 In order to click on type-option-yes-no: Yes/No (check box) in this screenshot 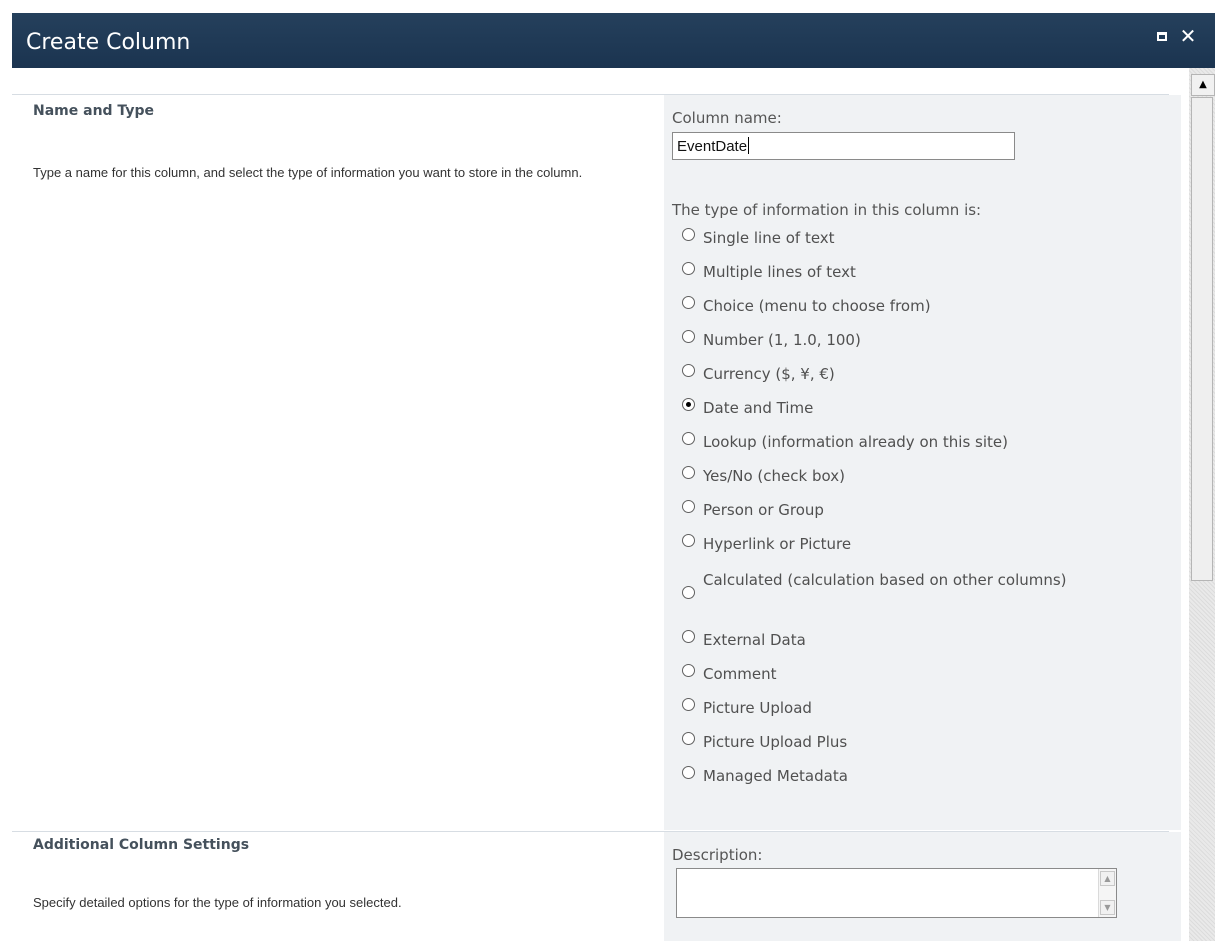, I will do `click(912, 476)`.